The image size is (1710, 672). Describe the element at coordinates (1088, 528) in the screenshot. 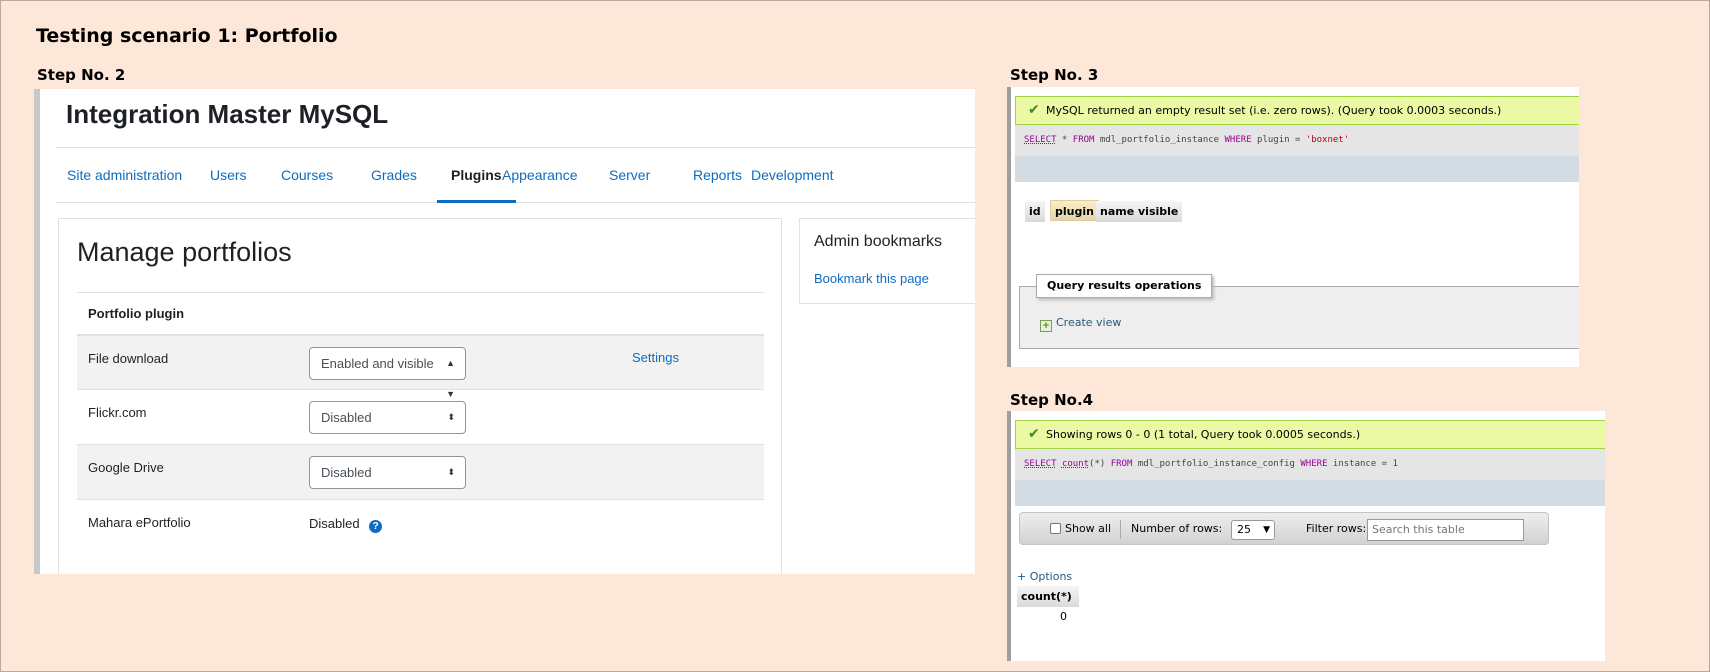

I see `show-all-label: Show all` at that location.